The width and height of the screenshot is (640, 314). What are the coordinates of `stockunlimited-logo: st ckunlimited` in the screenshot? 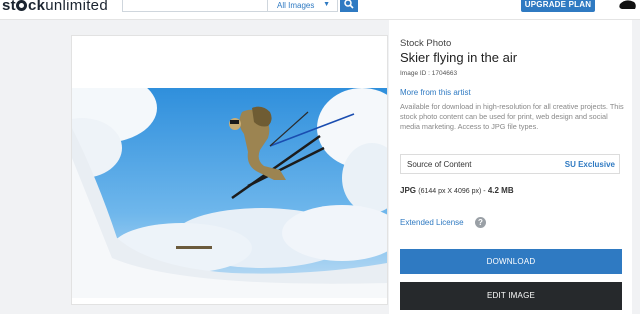 It's located at (55, 7).